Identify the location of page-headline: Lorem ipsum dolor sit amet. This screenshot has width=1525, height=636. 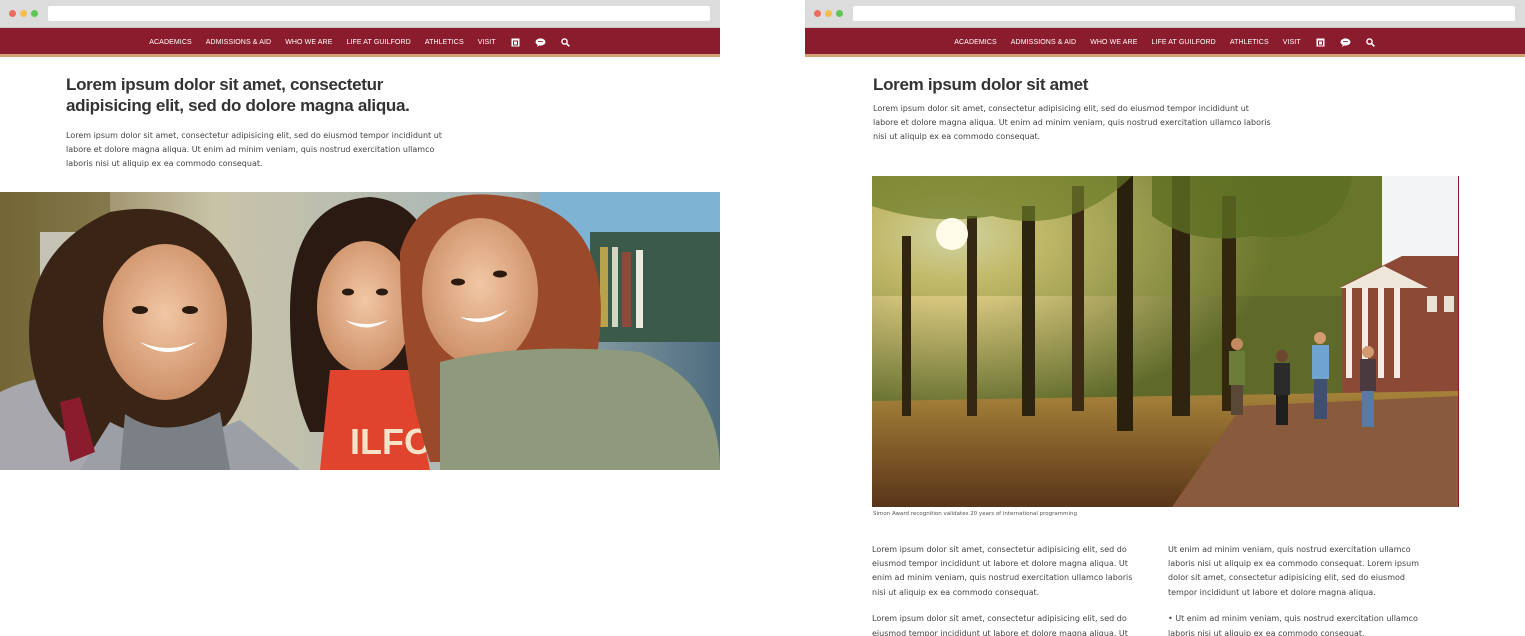
(981, 84).